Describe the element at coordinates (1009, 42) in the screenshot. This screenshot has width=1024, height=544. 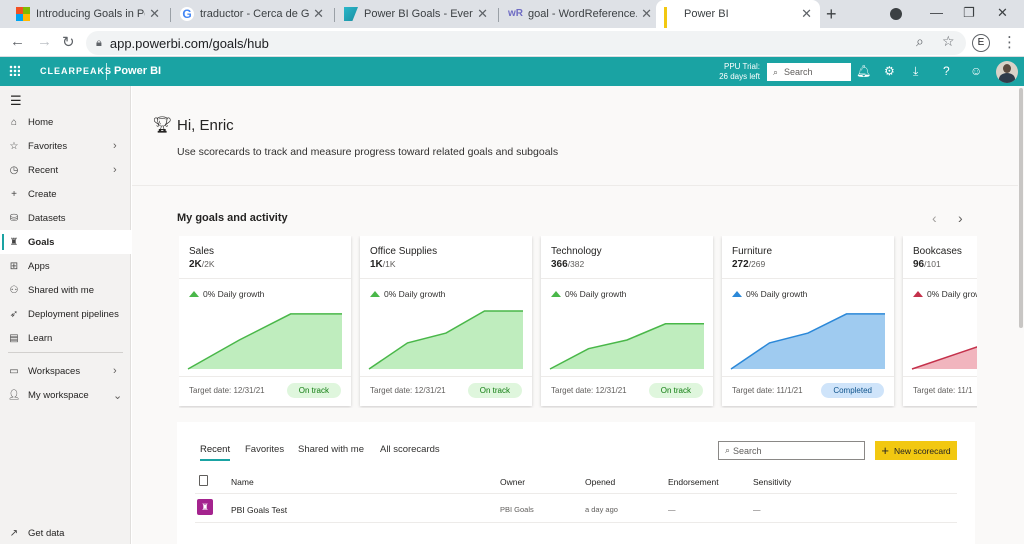
I see `more-menu-icon: ⋮` at that location.